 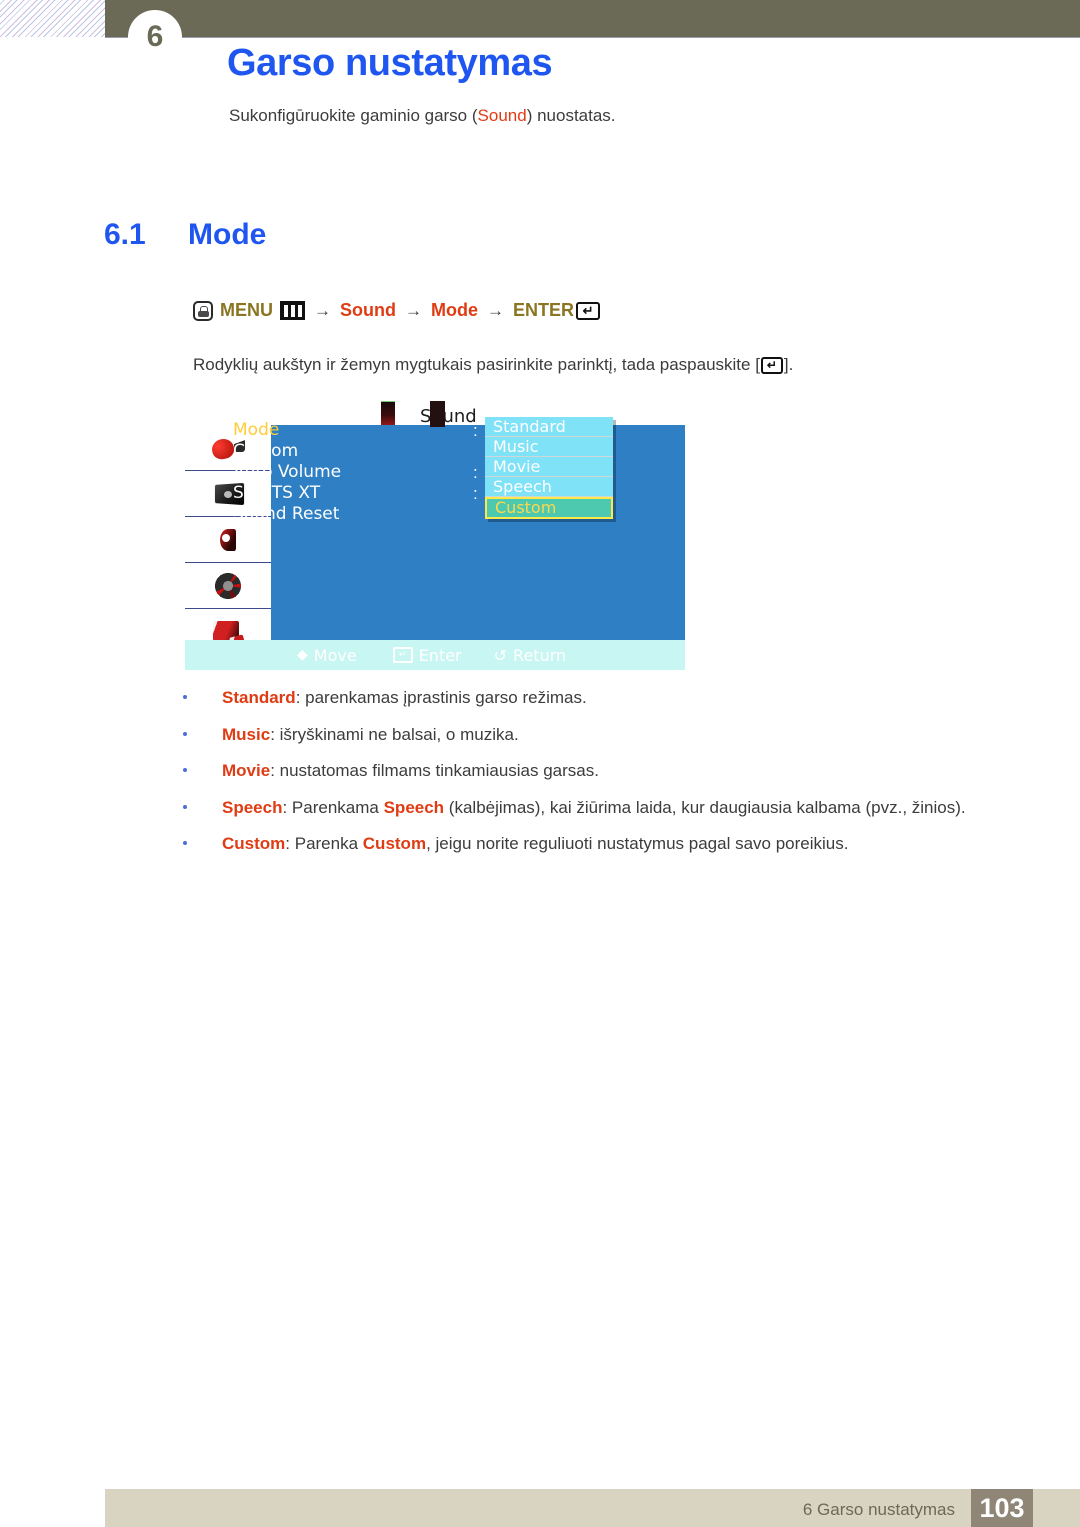 I want to click on instruction-after: ]., so click(x=788, y=364).